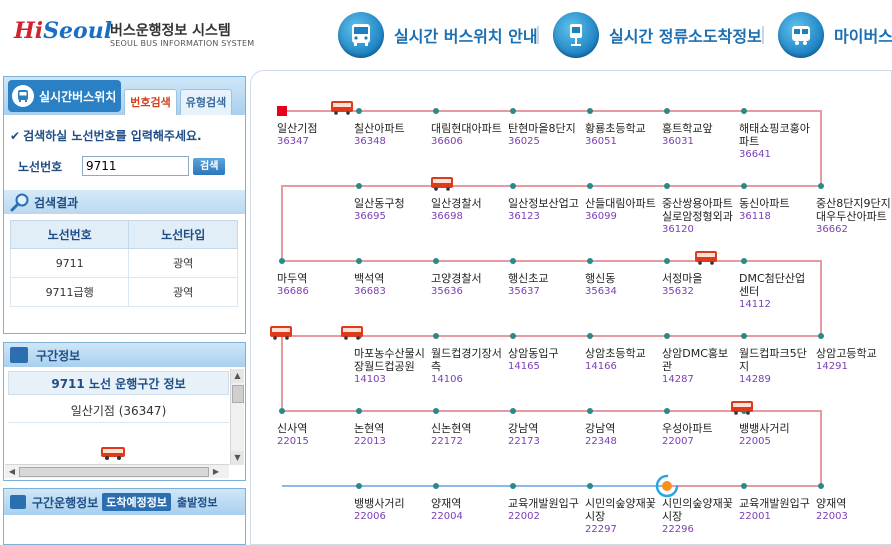 This screenshot has width=892, height=545. Describe the element at coordinates (755, 441) in the screenshot. I see `stop-id: 22005` at that location.